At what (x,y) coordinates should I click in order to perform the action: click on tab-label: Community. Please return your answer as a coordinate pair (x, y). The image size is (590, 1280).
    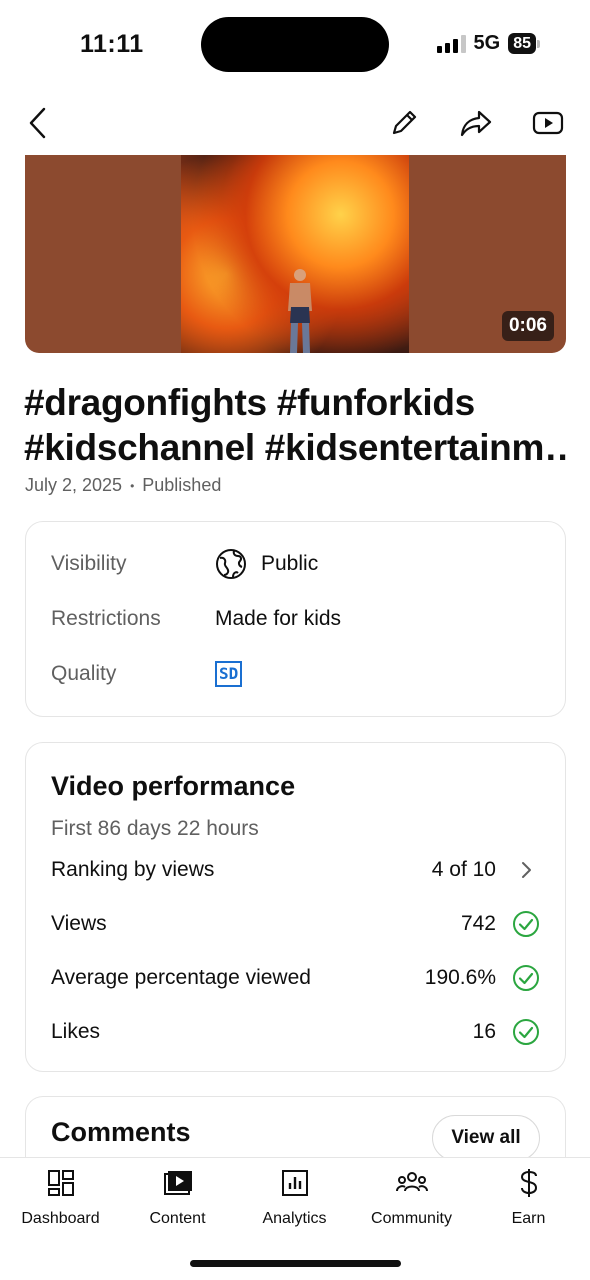
    Looking at the image, I should click on (411, 1218).